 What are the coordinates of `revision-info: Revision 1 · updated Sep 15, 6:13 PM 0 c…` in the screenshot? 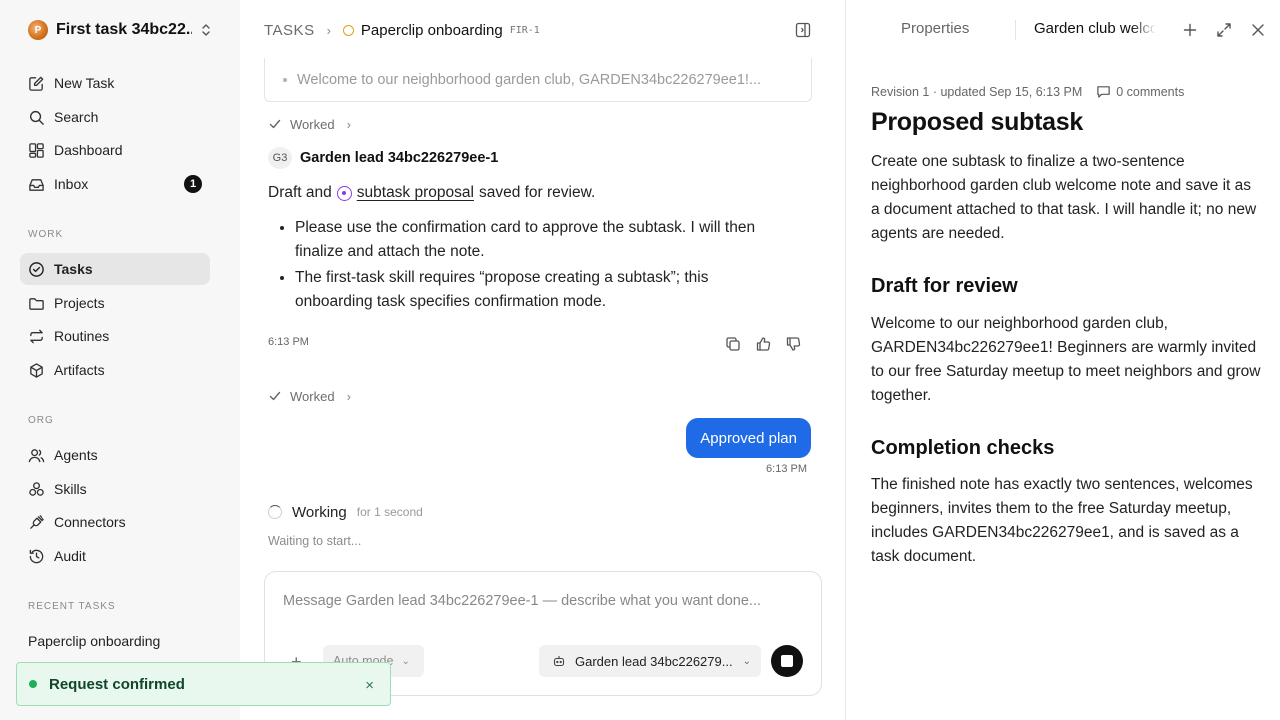 It's located at (1027, 91).